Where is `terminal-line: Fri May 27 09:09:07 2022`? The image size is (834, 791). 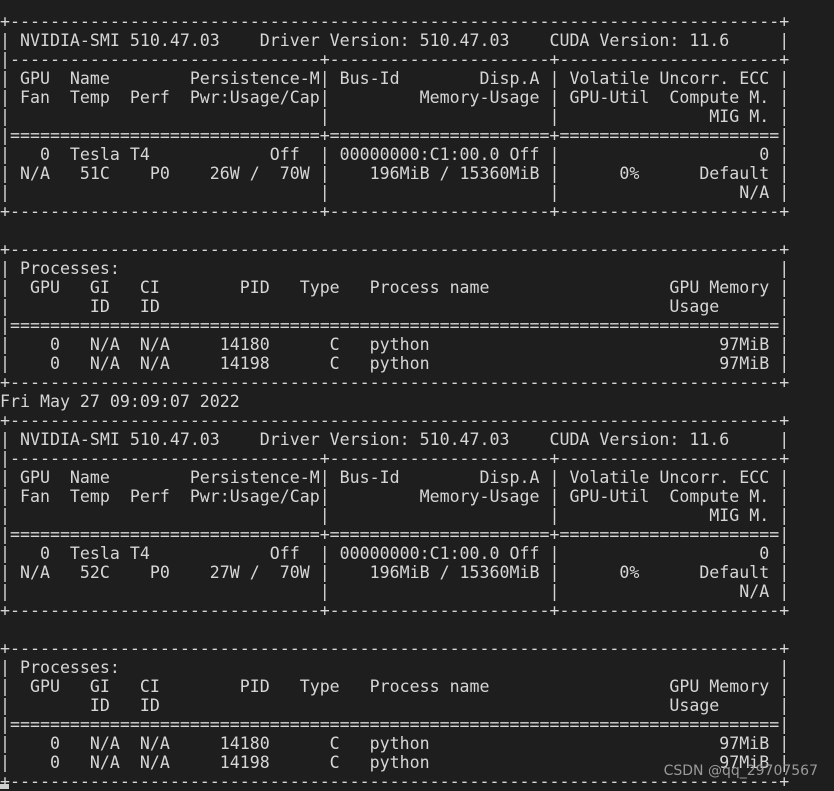 terminal-line: Fri May 27 09:09:07 2022 is located at coordinates (120, 401).